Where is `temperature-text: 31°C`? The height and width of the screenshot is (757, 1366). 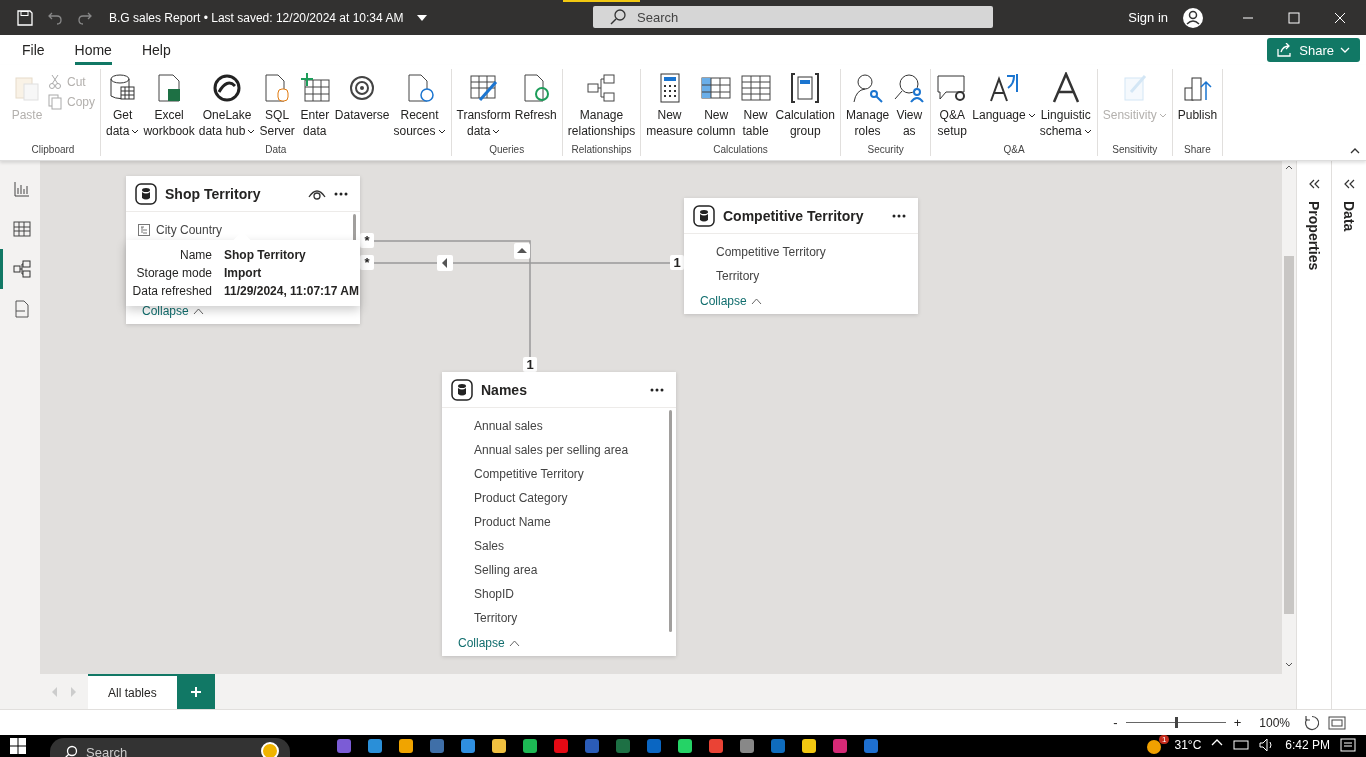
temperature-text: 31°C is located at coordinates (1188, 745).